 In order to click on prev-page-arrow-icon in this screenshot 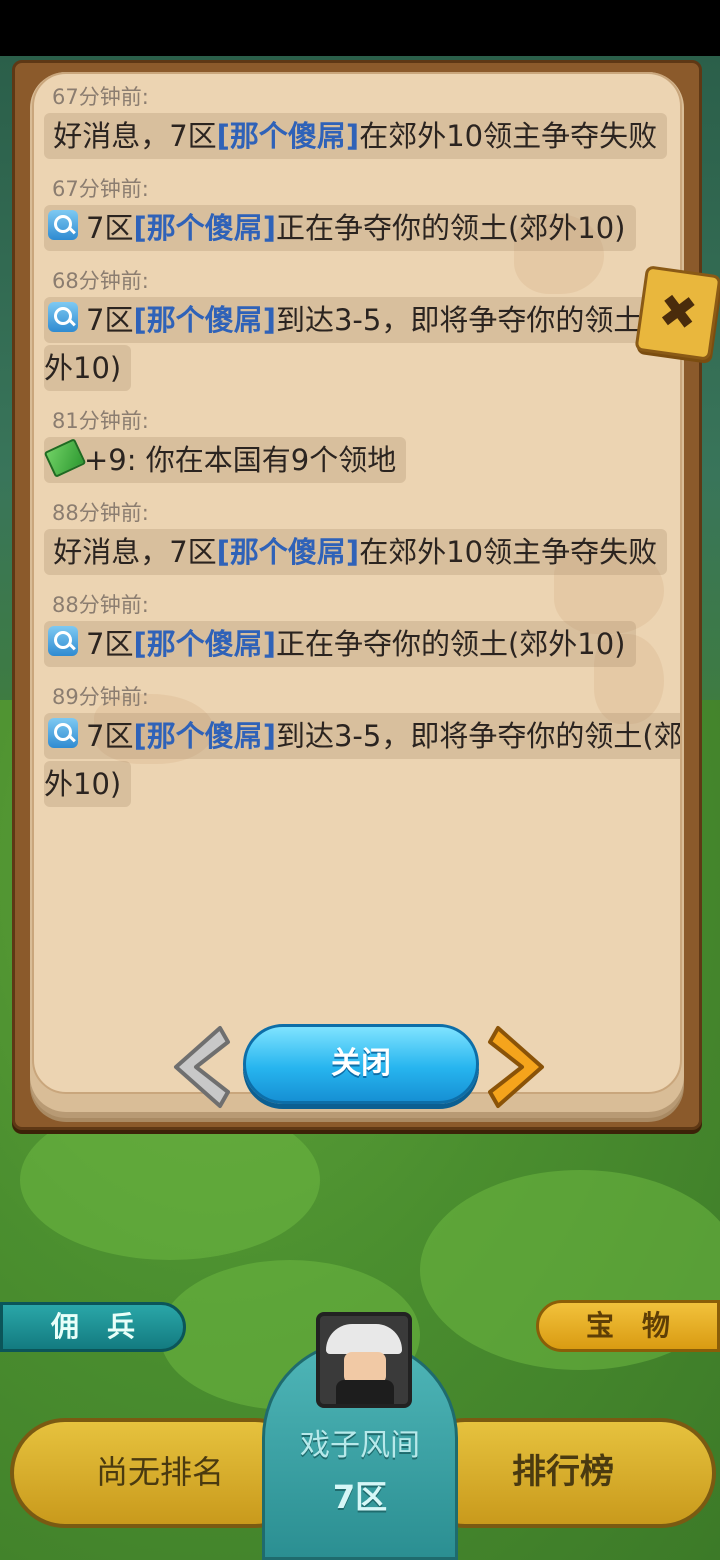, I will do `click(197, 1067)`.